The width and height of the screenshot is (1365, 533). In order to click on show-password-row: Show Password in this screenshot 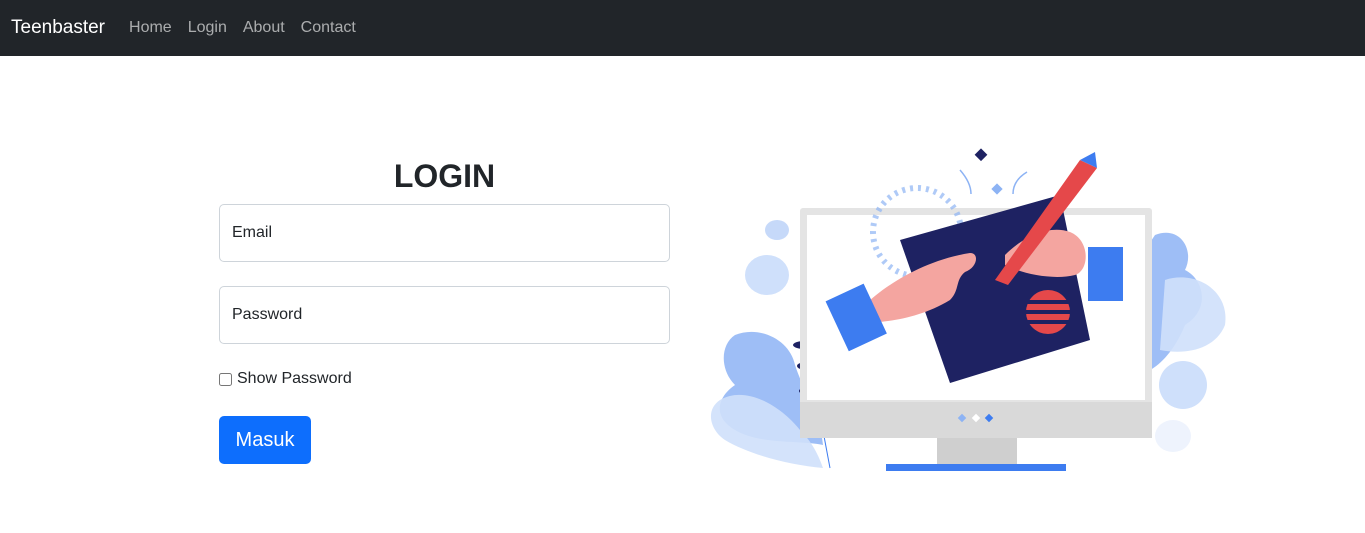, I will do `click(285, 379)`.